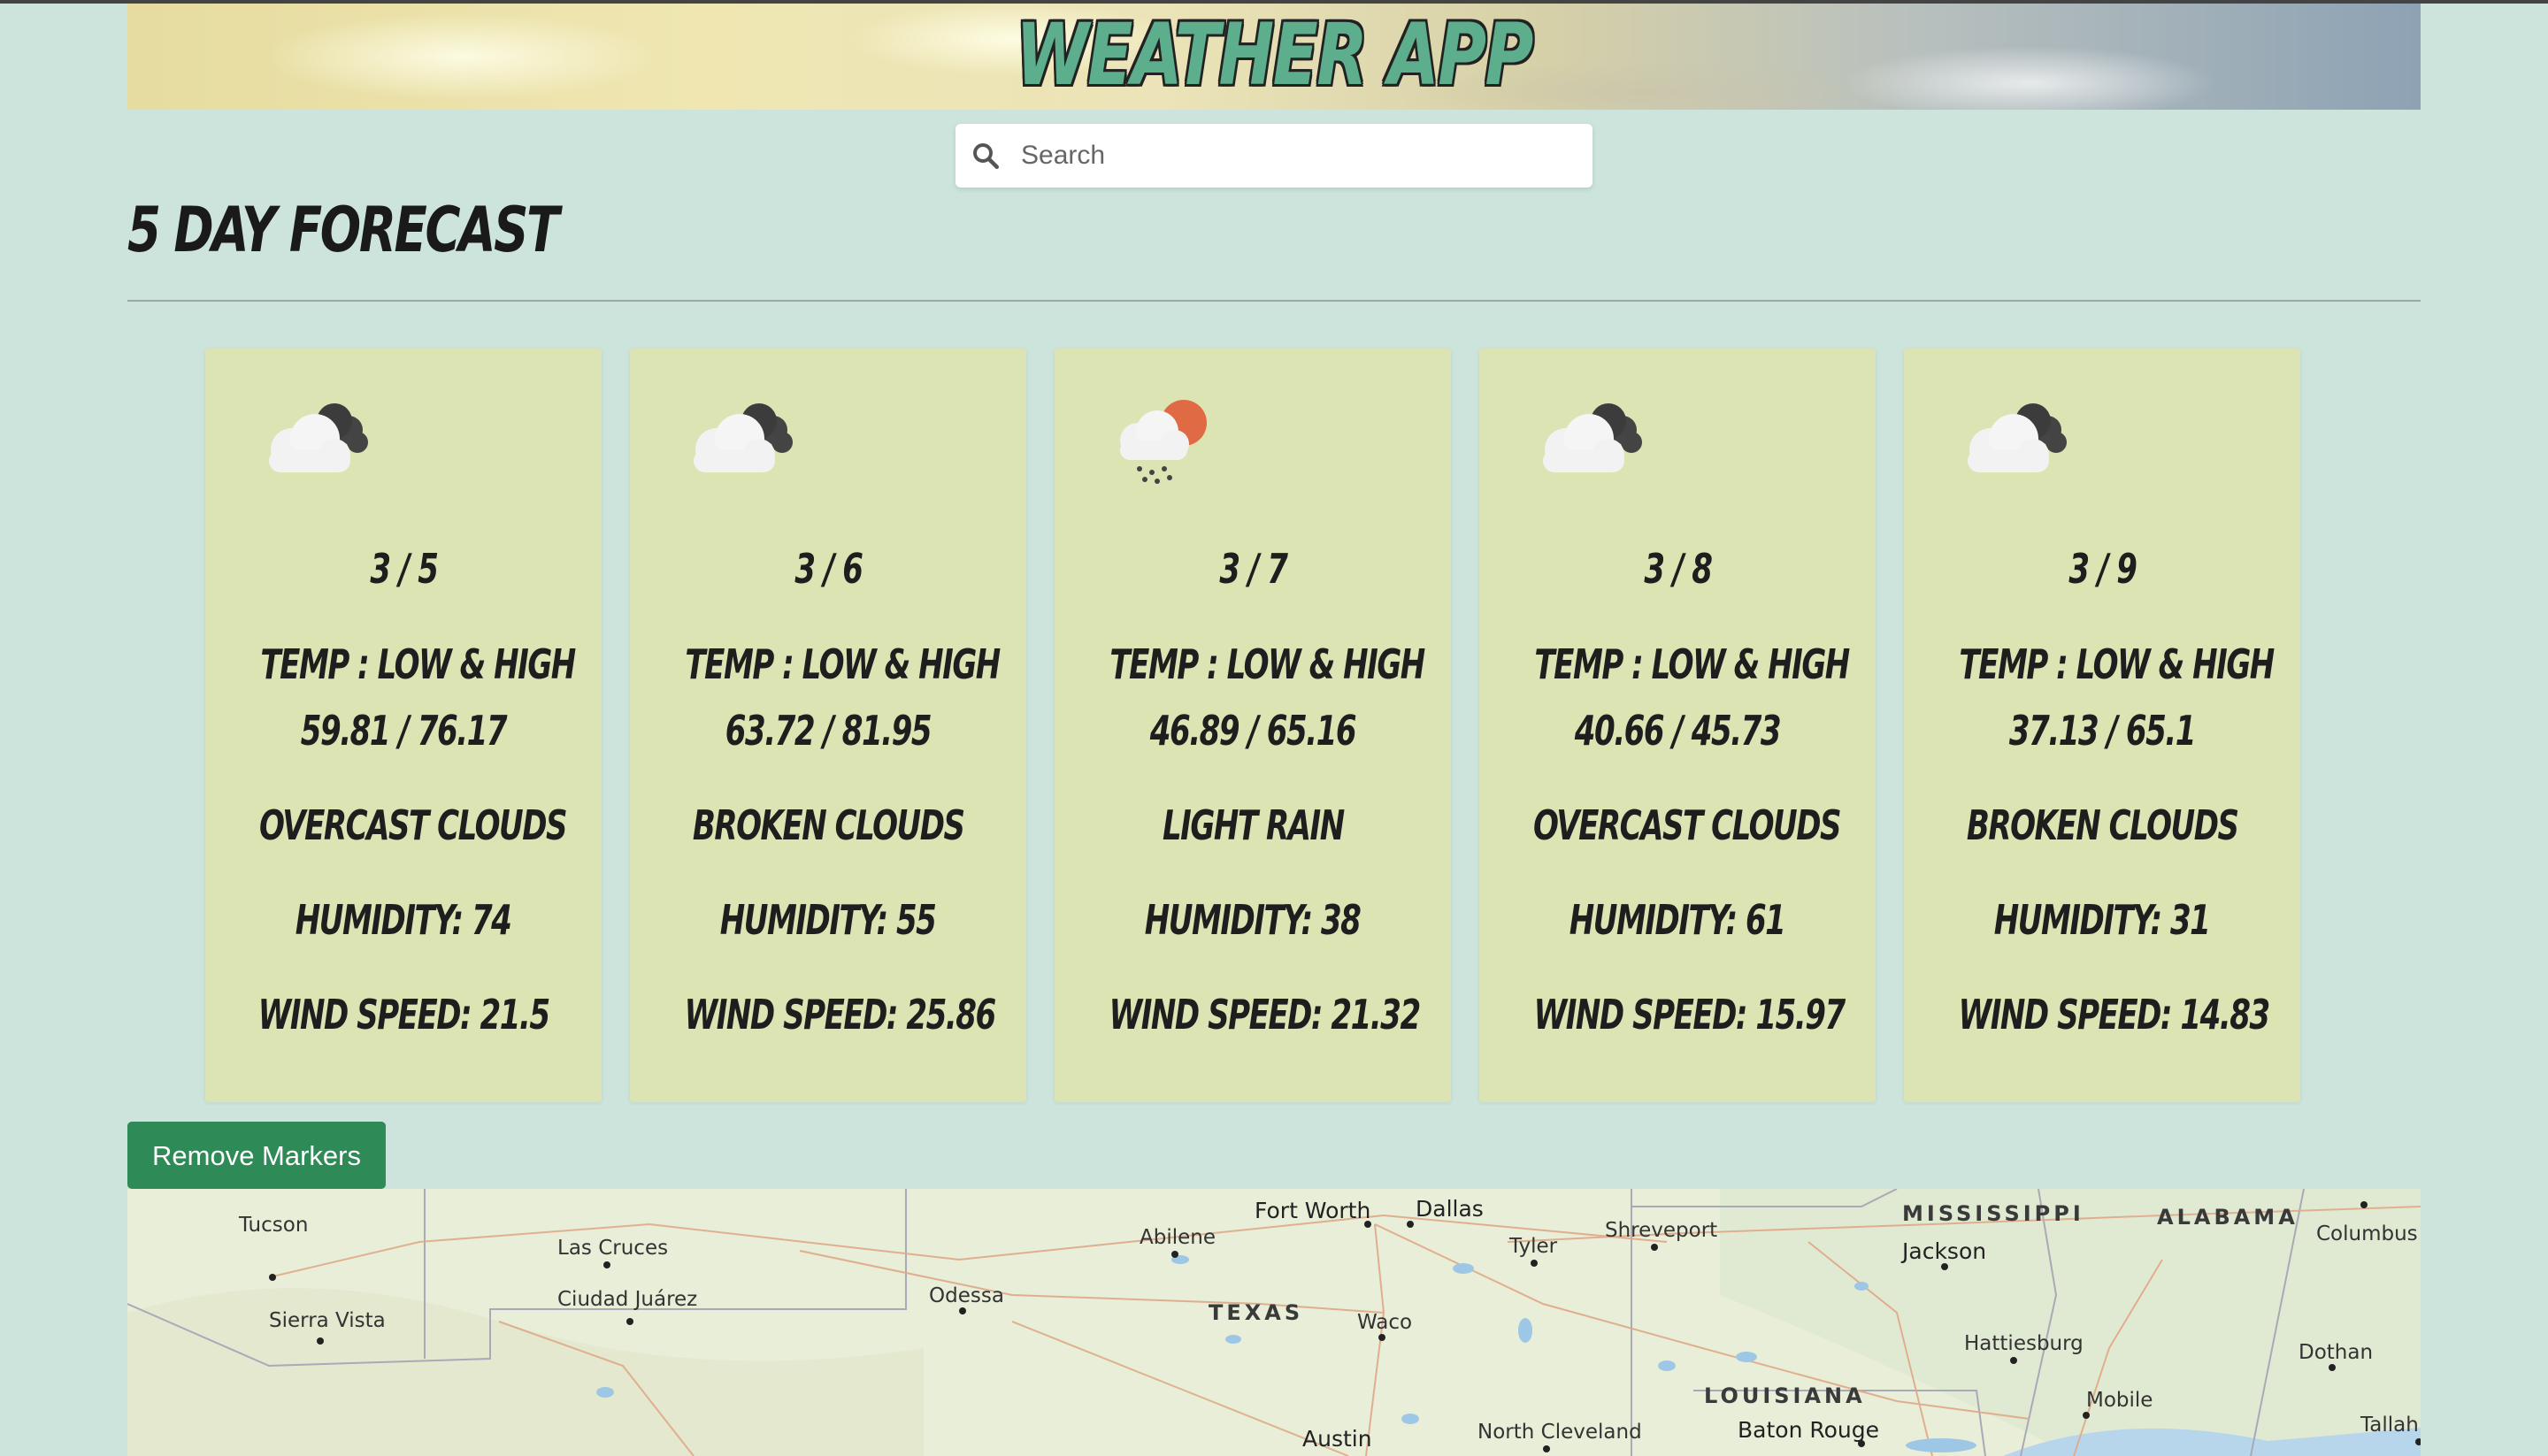  What do you see at coordinates (2102, 731) in the screenshot?
I see `temp-values: 37.13 / 65.1` at bounding box center [2102, 731].